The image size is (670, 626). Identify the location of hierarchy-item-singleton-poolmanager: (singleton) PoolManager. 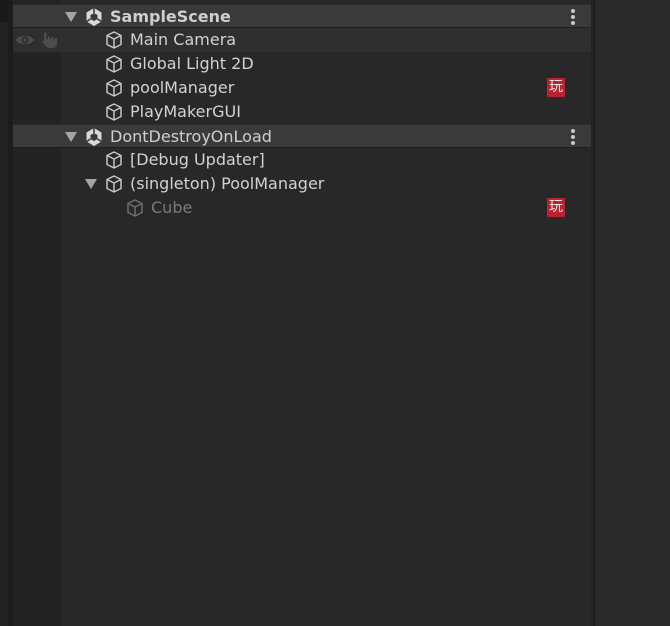
(302, 184).